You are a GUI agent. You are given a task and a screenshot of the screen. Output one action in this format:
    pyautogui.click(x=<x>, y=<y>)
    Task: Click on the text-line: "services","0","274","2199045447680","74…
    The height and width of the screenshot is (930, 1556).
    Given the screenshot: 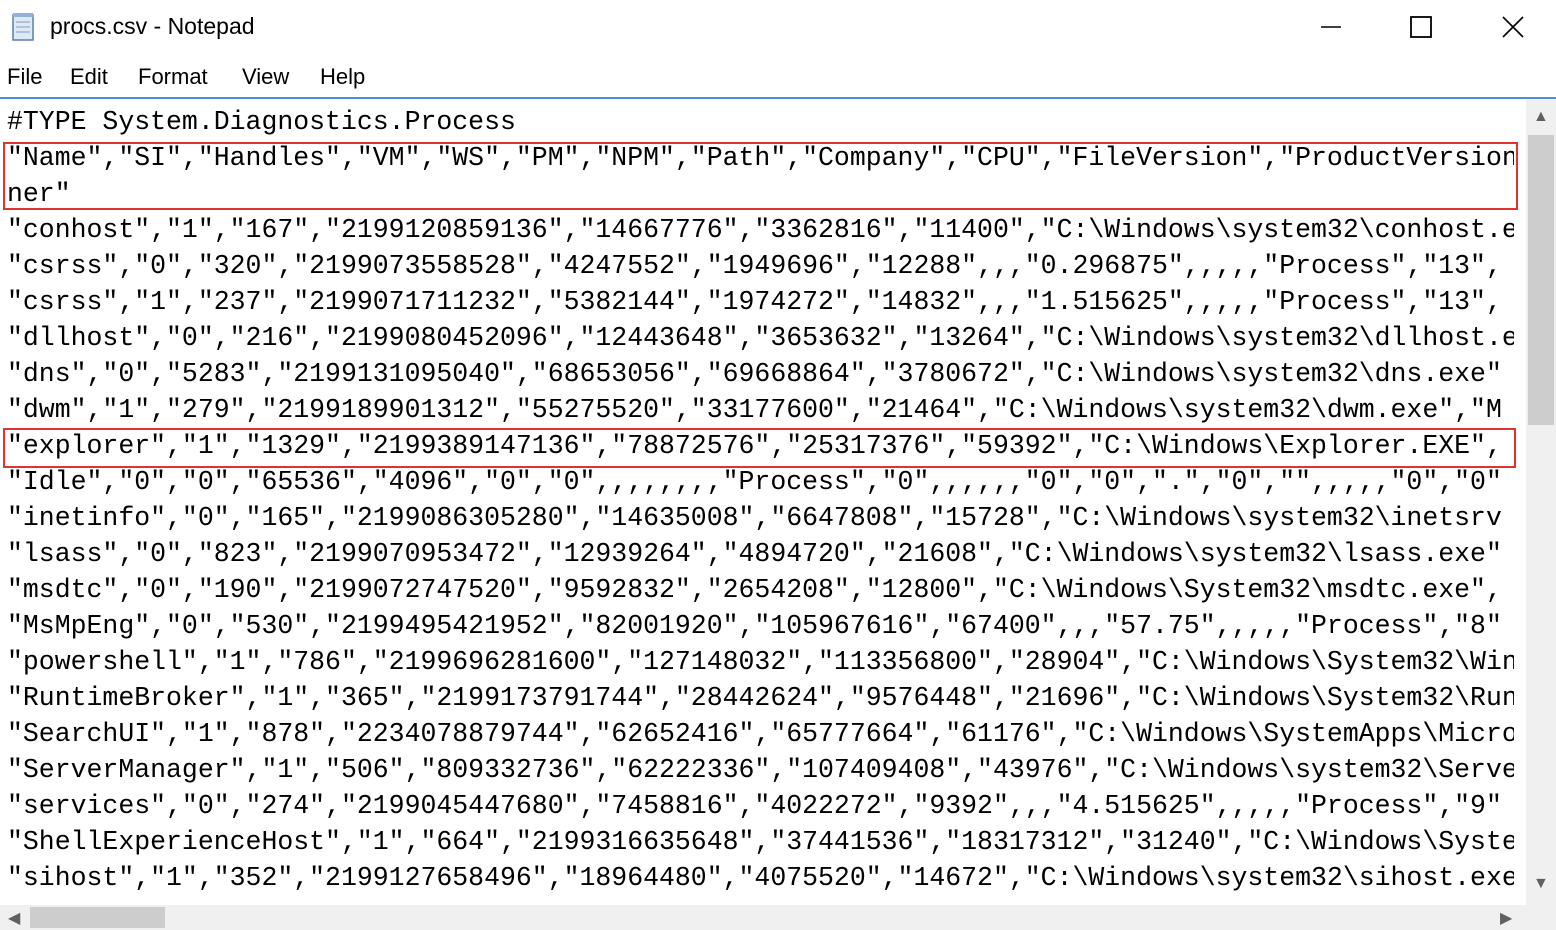 What is the action you would take?
    pyautogui.click(x=754, y=806)
    